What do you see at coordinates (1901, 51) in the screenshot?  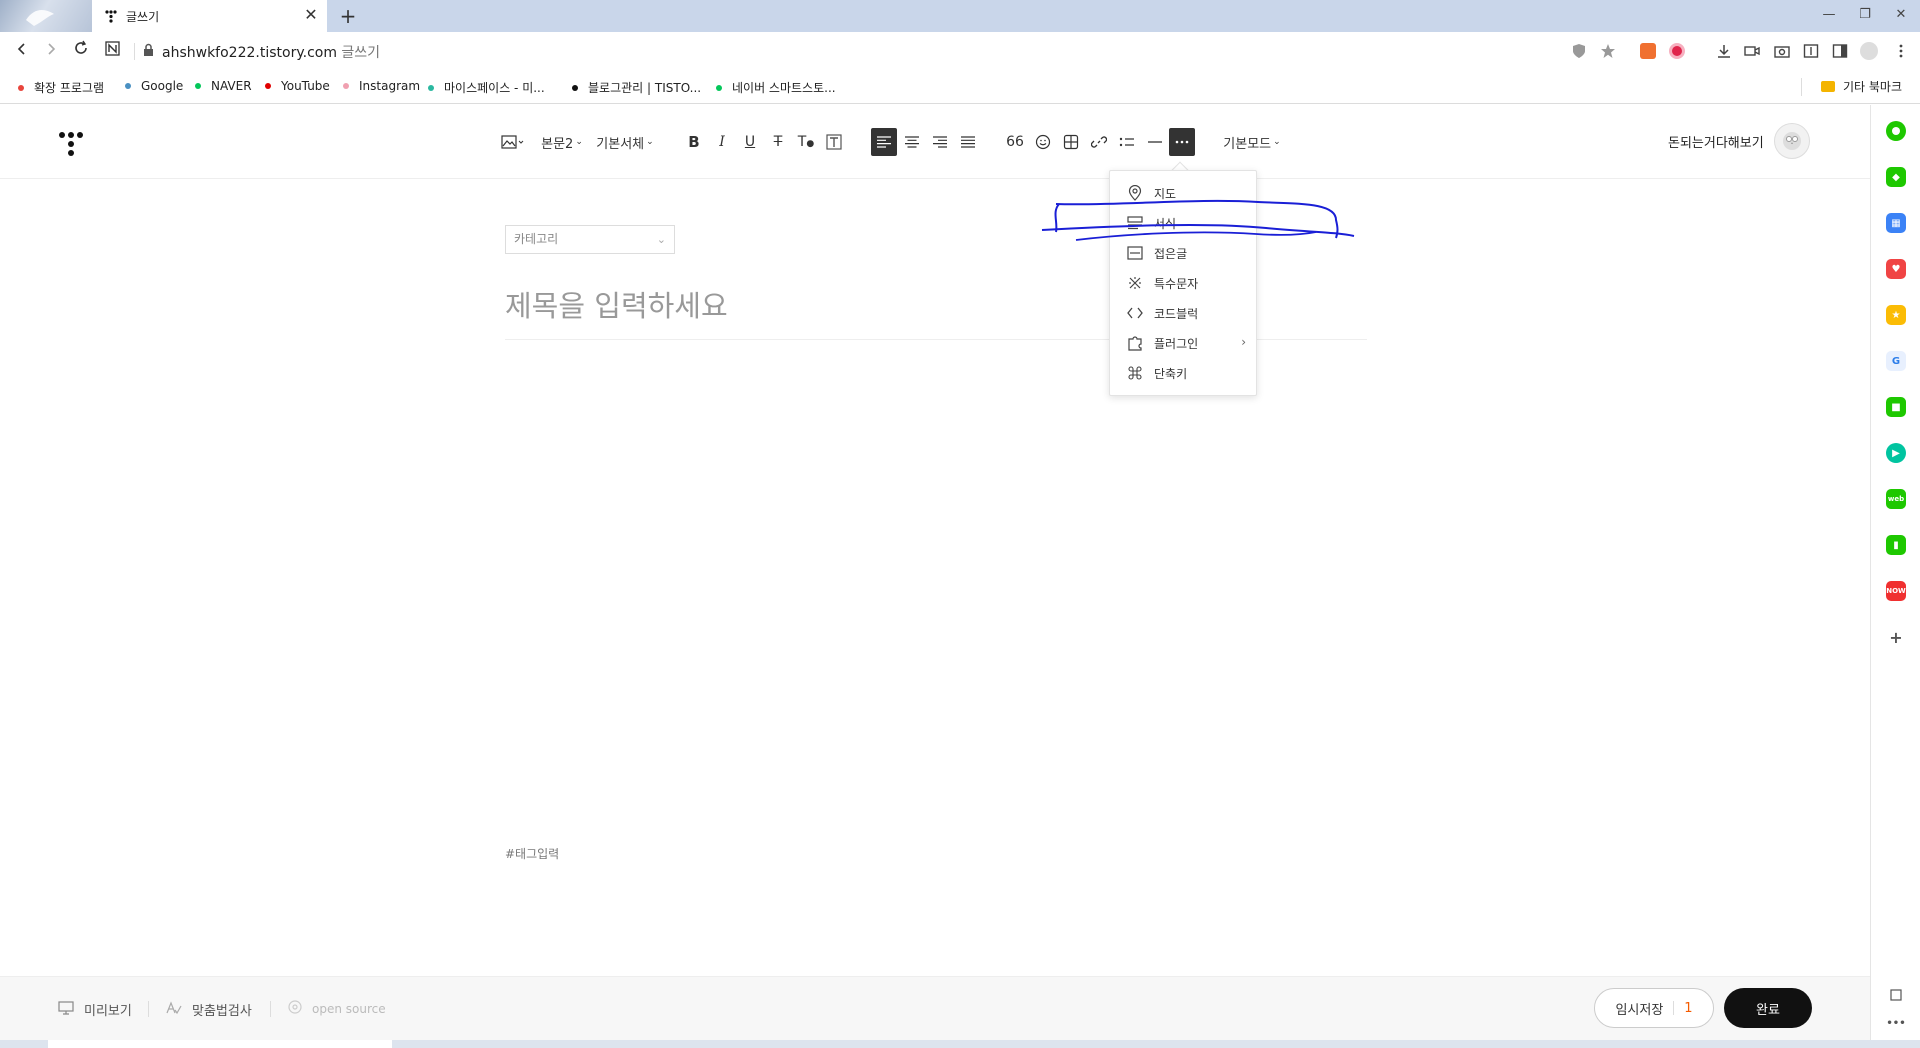 I see `browser-menu-icon` at bounding box center [1901, 51].